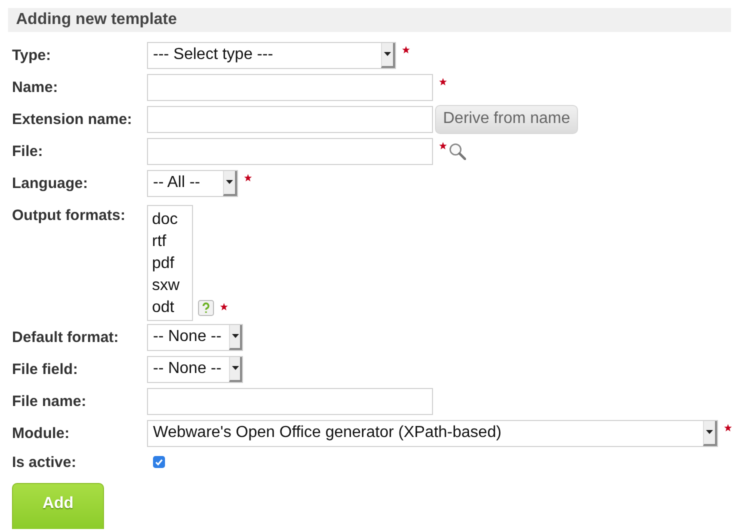 The image size is (739, 531). Describe the element at coordinates (159, 462) in the screenshot. I see `checkbox` at that location.